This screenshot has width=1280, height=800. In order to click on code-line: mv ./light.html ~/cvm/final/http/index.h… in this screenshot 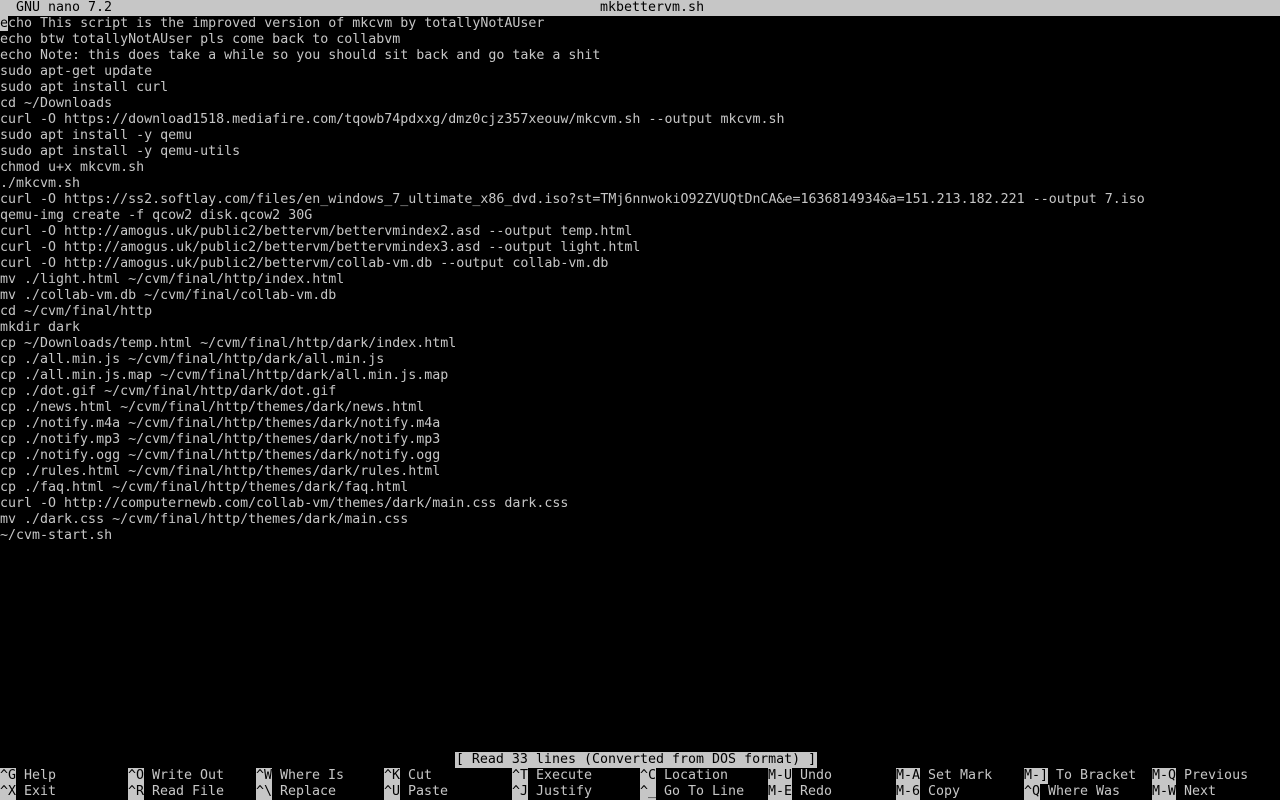, I will do `click(640, 280)`.